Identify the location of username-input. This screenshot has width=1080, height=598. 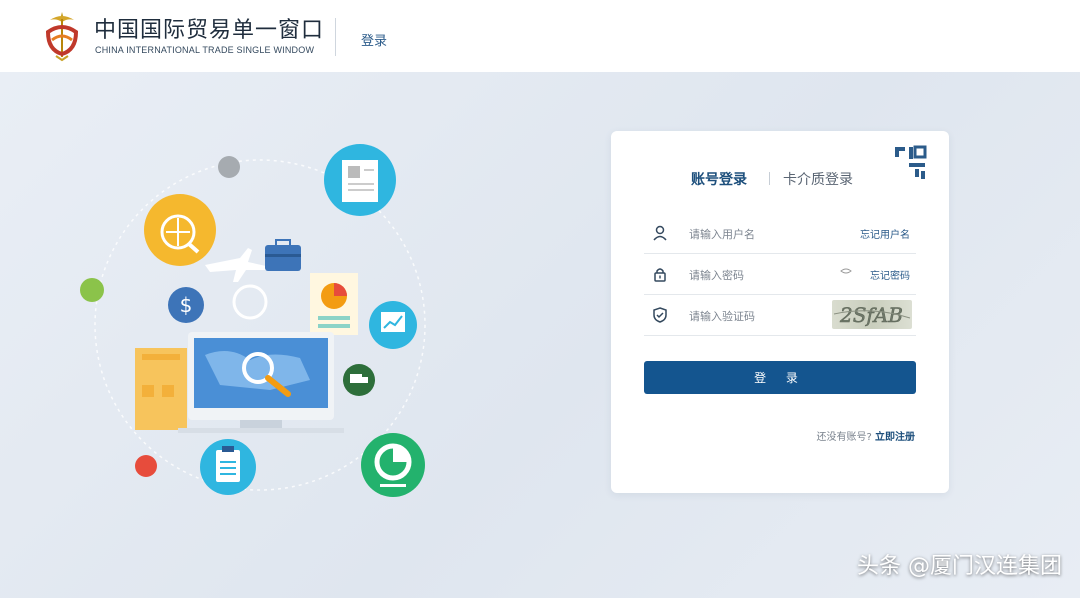
(759, 234).